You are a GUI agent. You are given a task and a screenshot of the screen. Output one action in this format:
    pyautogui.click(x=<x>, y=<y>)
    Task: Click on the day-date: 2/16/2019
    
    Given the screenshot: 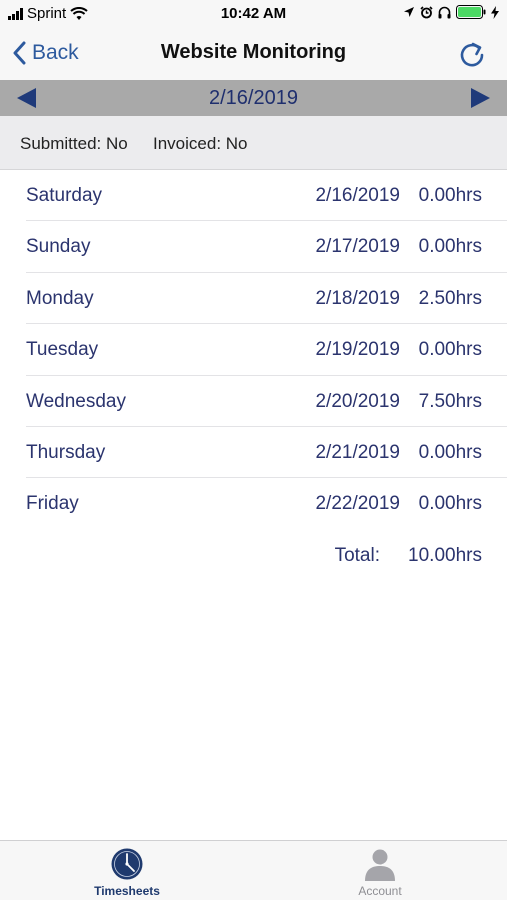 What is the action you would take?
    pyautogui.click(x=357, y=195)
    